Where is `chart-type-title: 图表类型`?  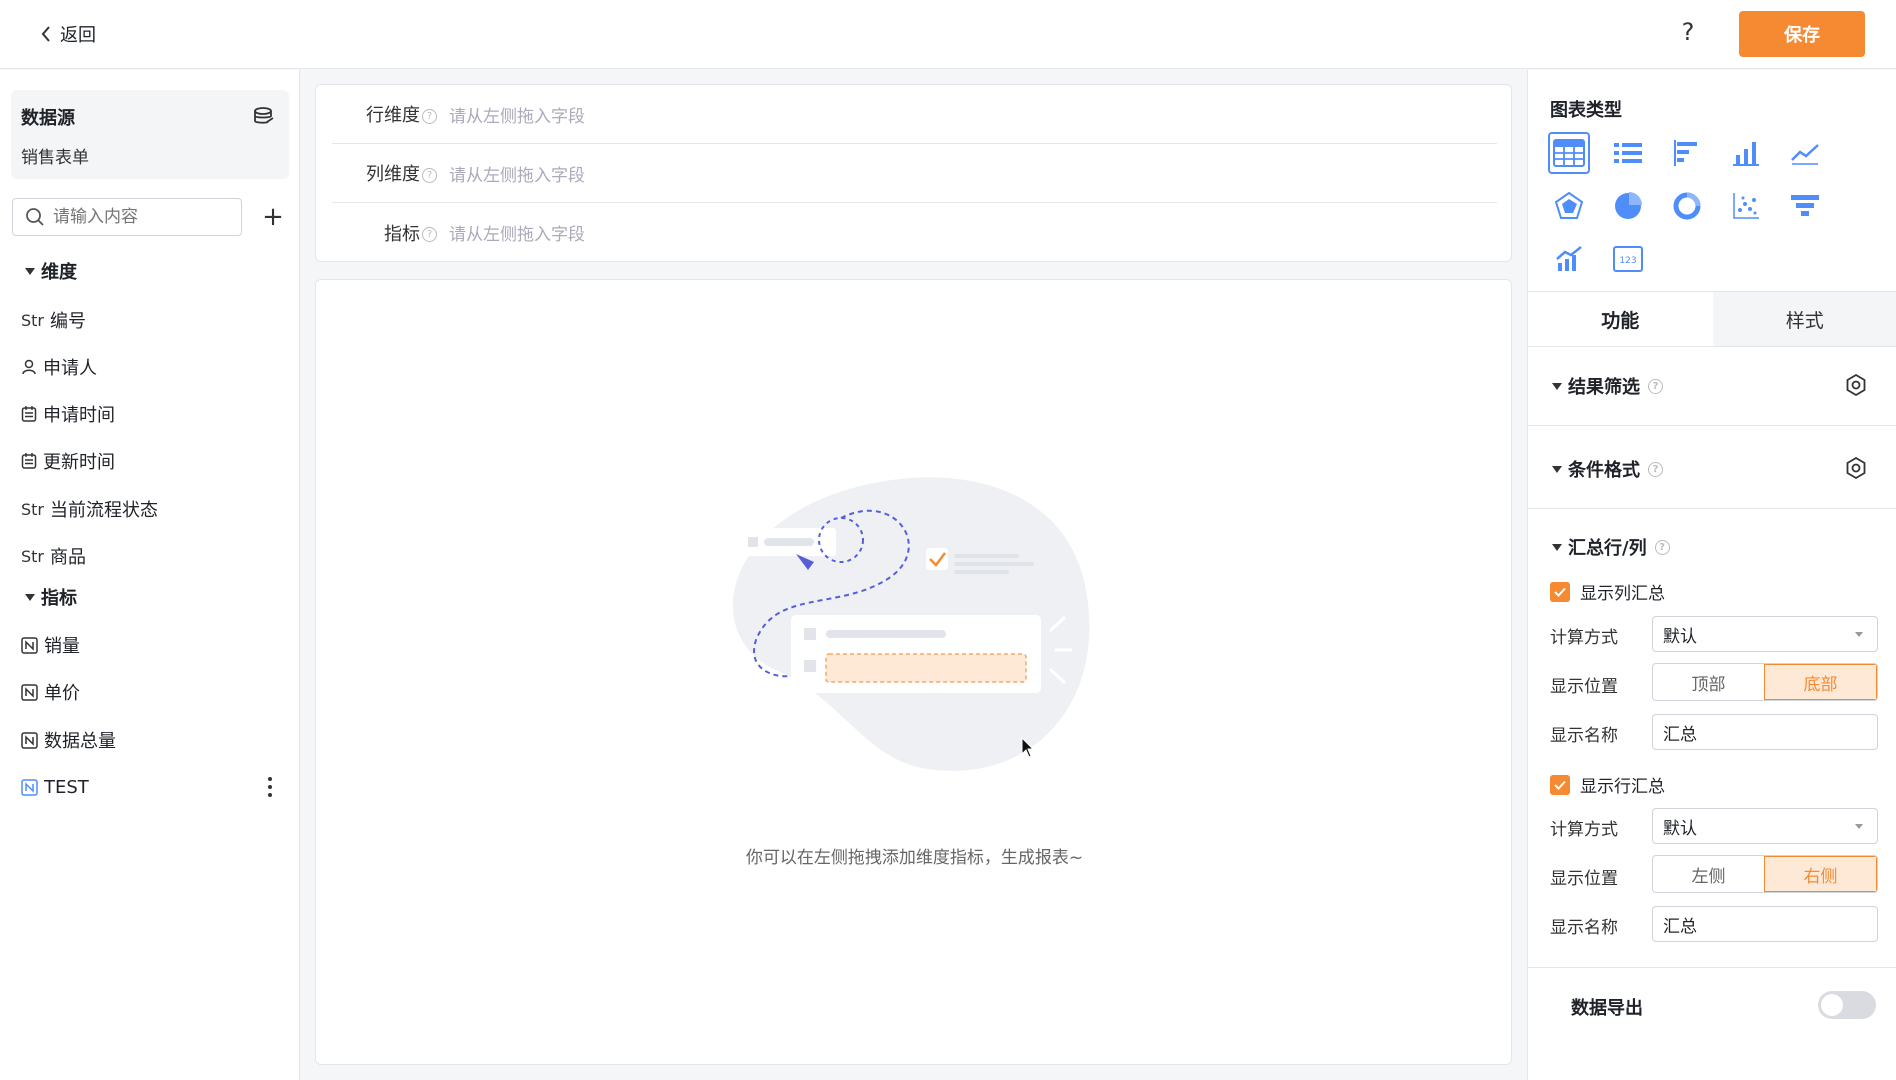 chart-type-title: 图表类型 is located at coordinates (1586, 110).